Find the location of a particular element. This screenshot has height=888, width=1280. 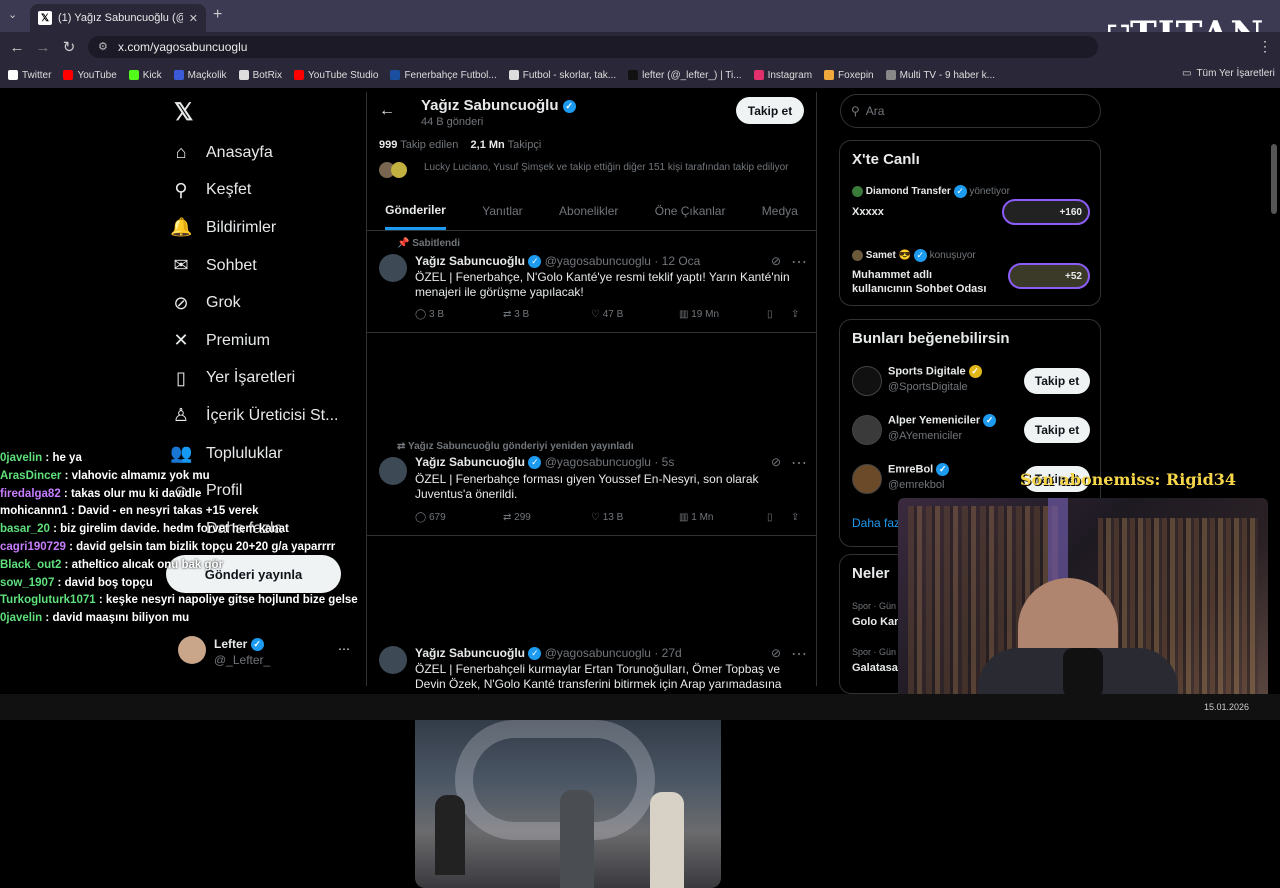

tweet-media-photo is located at coordinates (568, 794).